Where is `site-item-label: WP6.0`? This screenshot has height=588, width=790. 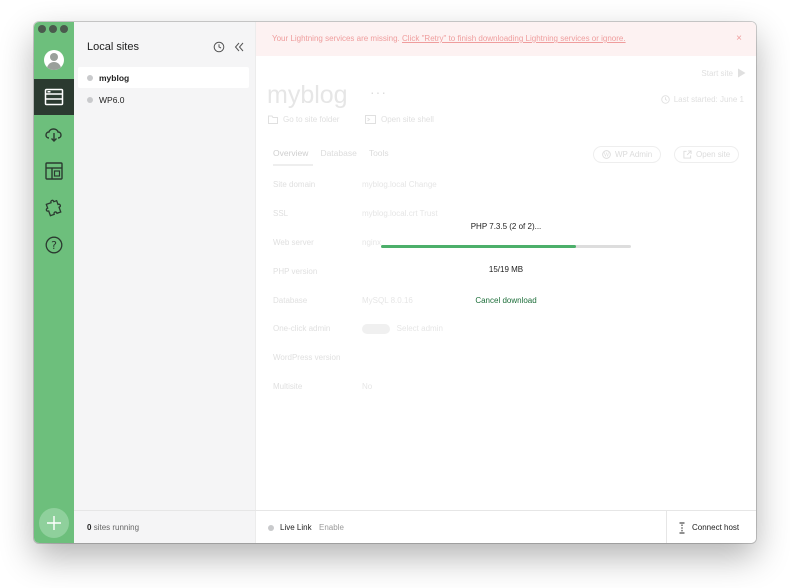
site-item-label: WP6.0 is located at coordinates (112, 99).